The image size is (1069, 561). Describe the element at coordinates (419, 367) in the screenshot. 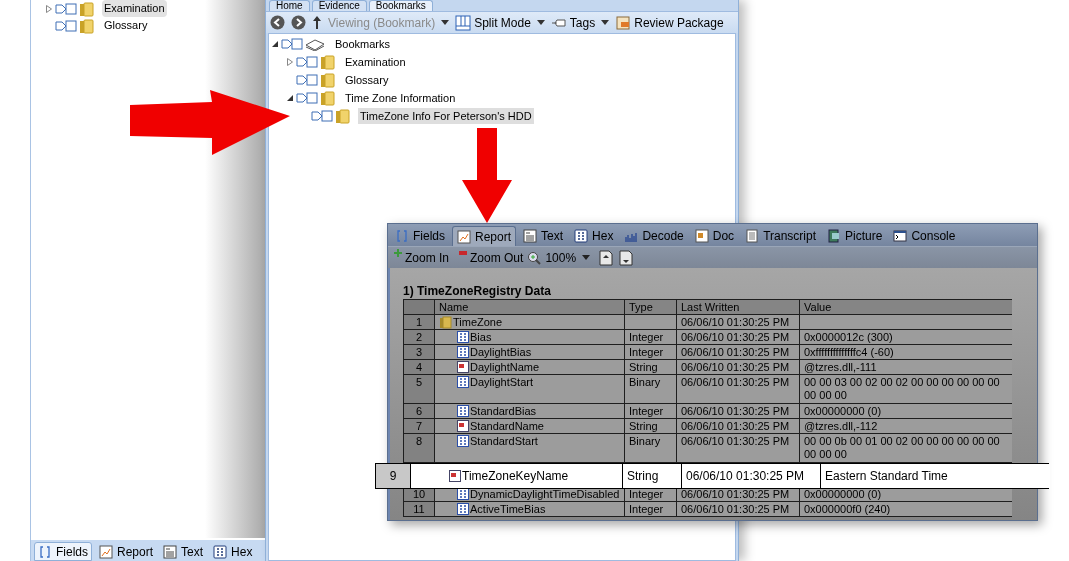

I see `row-number: 4` at that location.